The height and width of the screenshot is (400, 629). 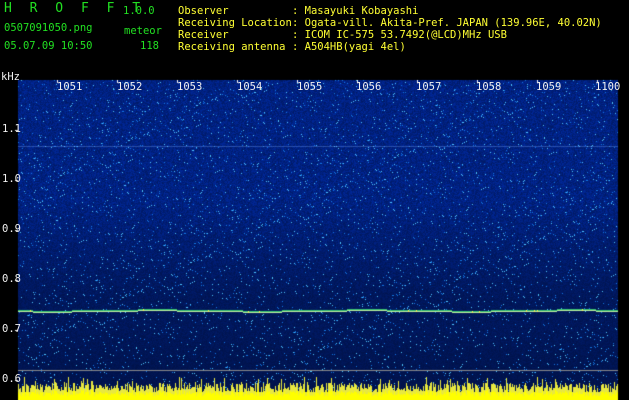 I want to click on info-receiver-value: : ICOM IC-575 53.7492(@LCD)MHz USB, so click(x=399, y=35).